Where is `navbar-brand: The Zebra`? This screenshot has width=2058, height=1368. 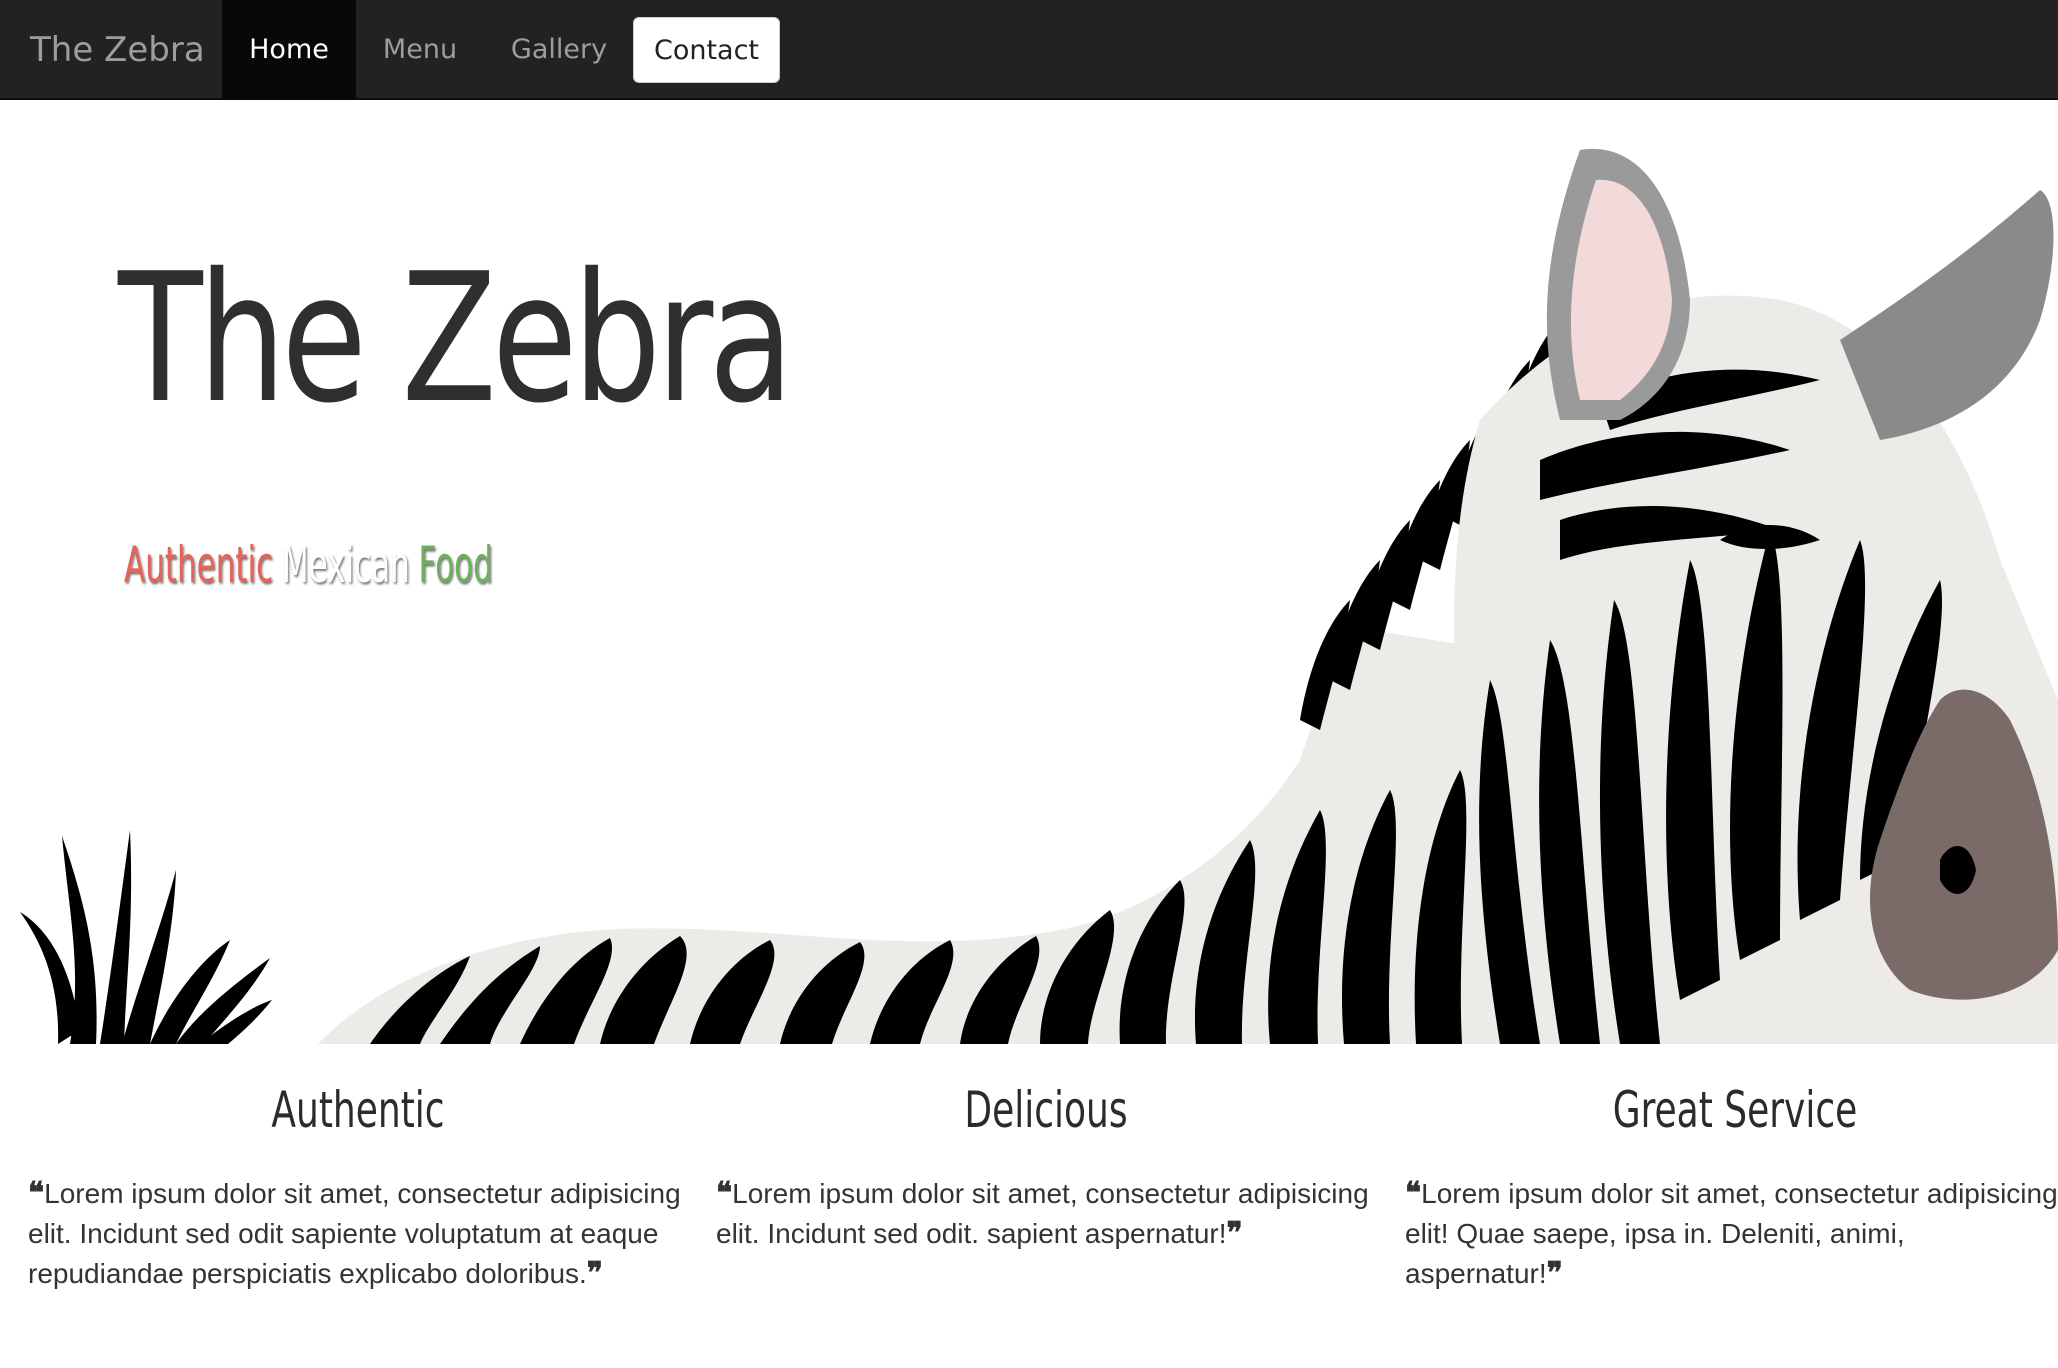 navbar-brand: The Zebra is located at coordinates (117, 50).